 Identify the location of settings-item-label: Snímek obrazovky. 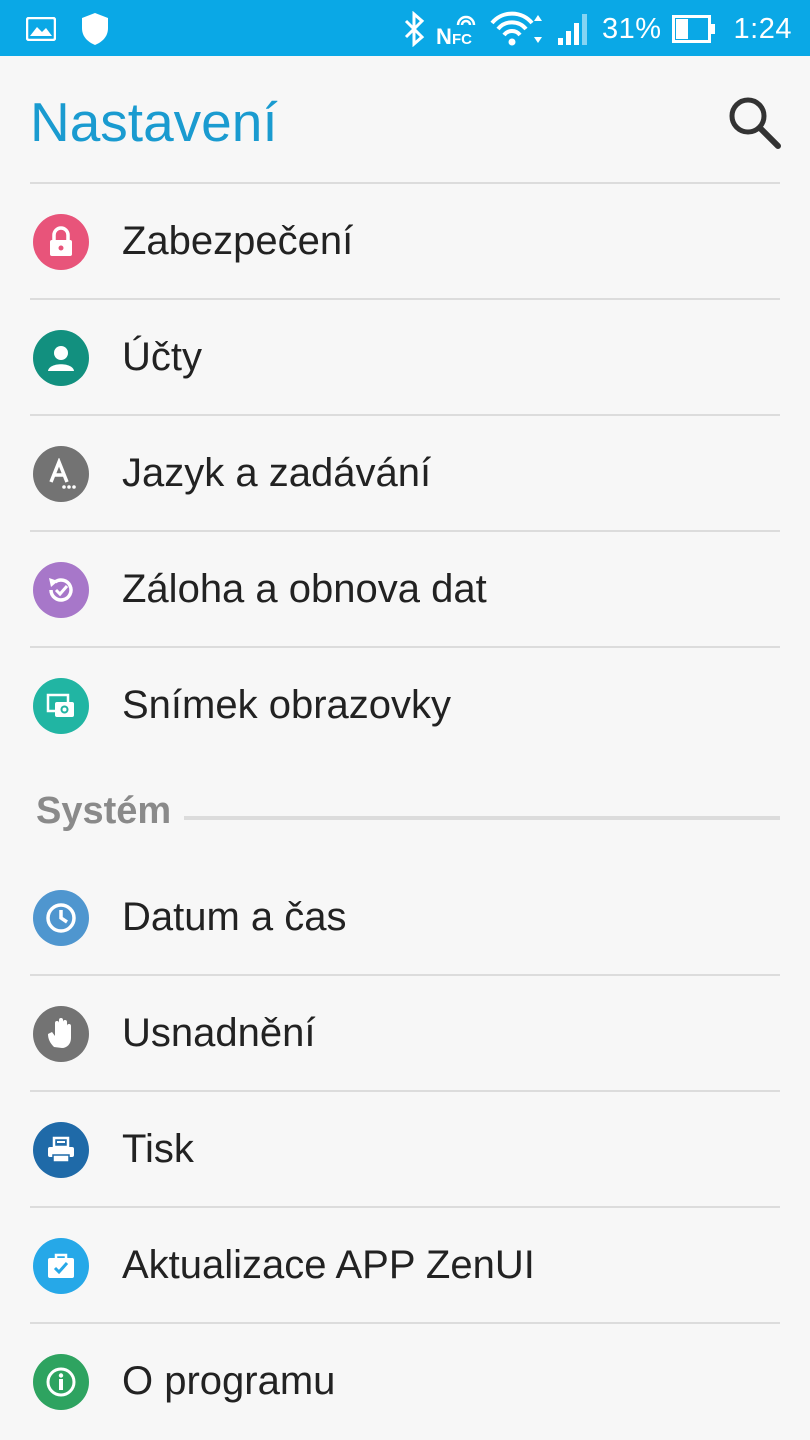
(287, 705).